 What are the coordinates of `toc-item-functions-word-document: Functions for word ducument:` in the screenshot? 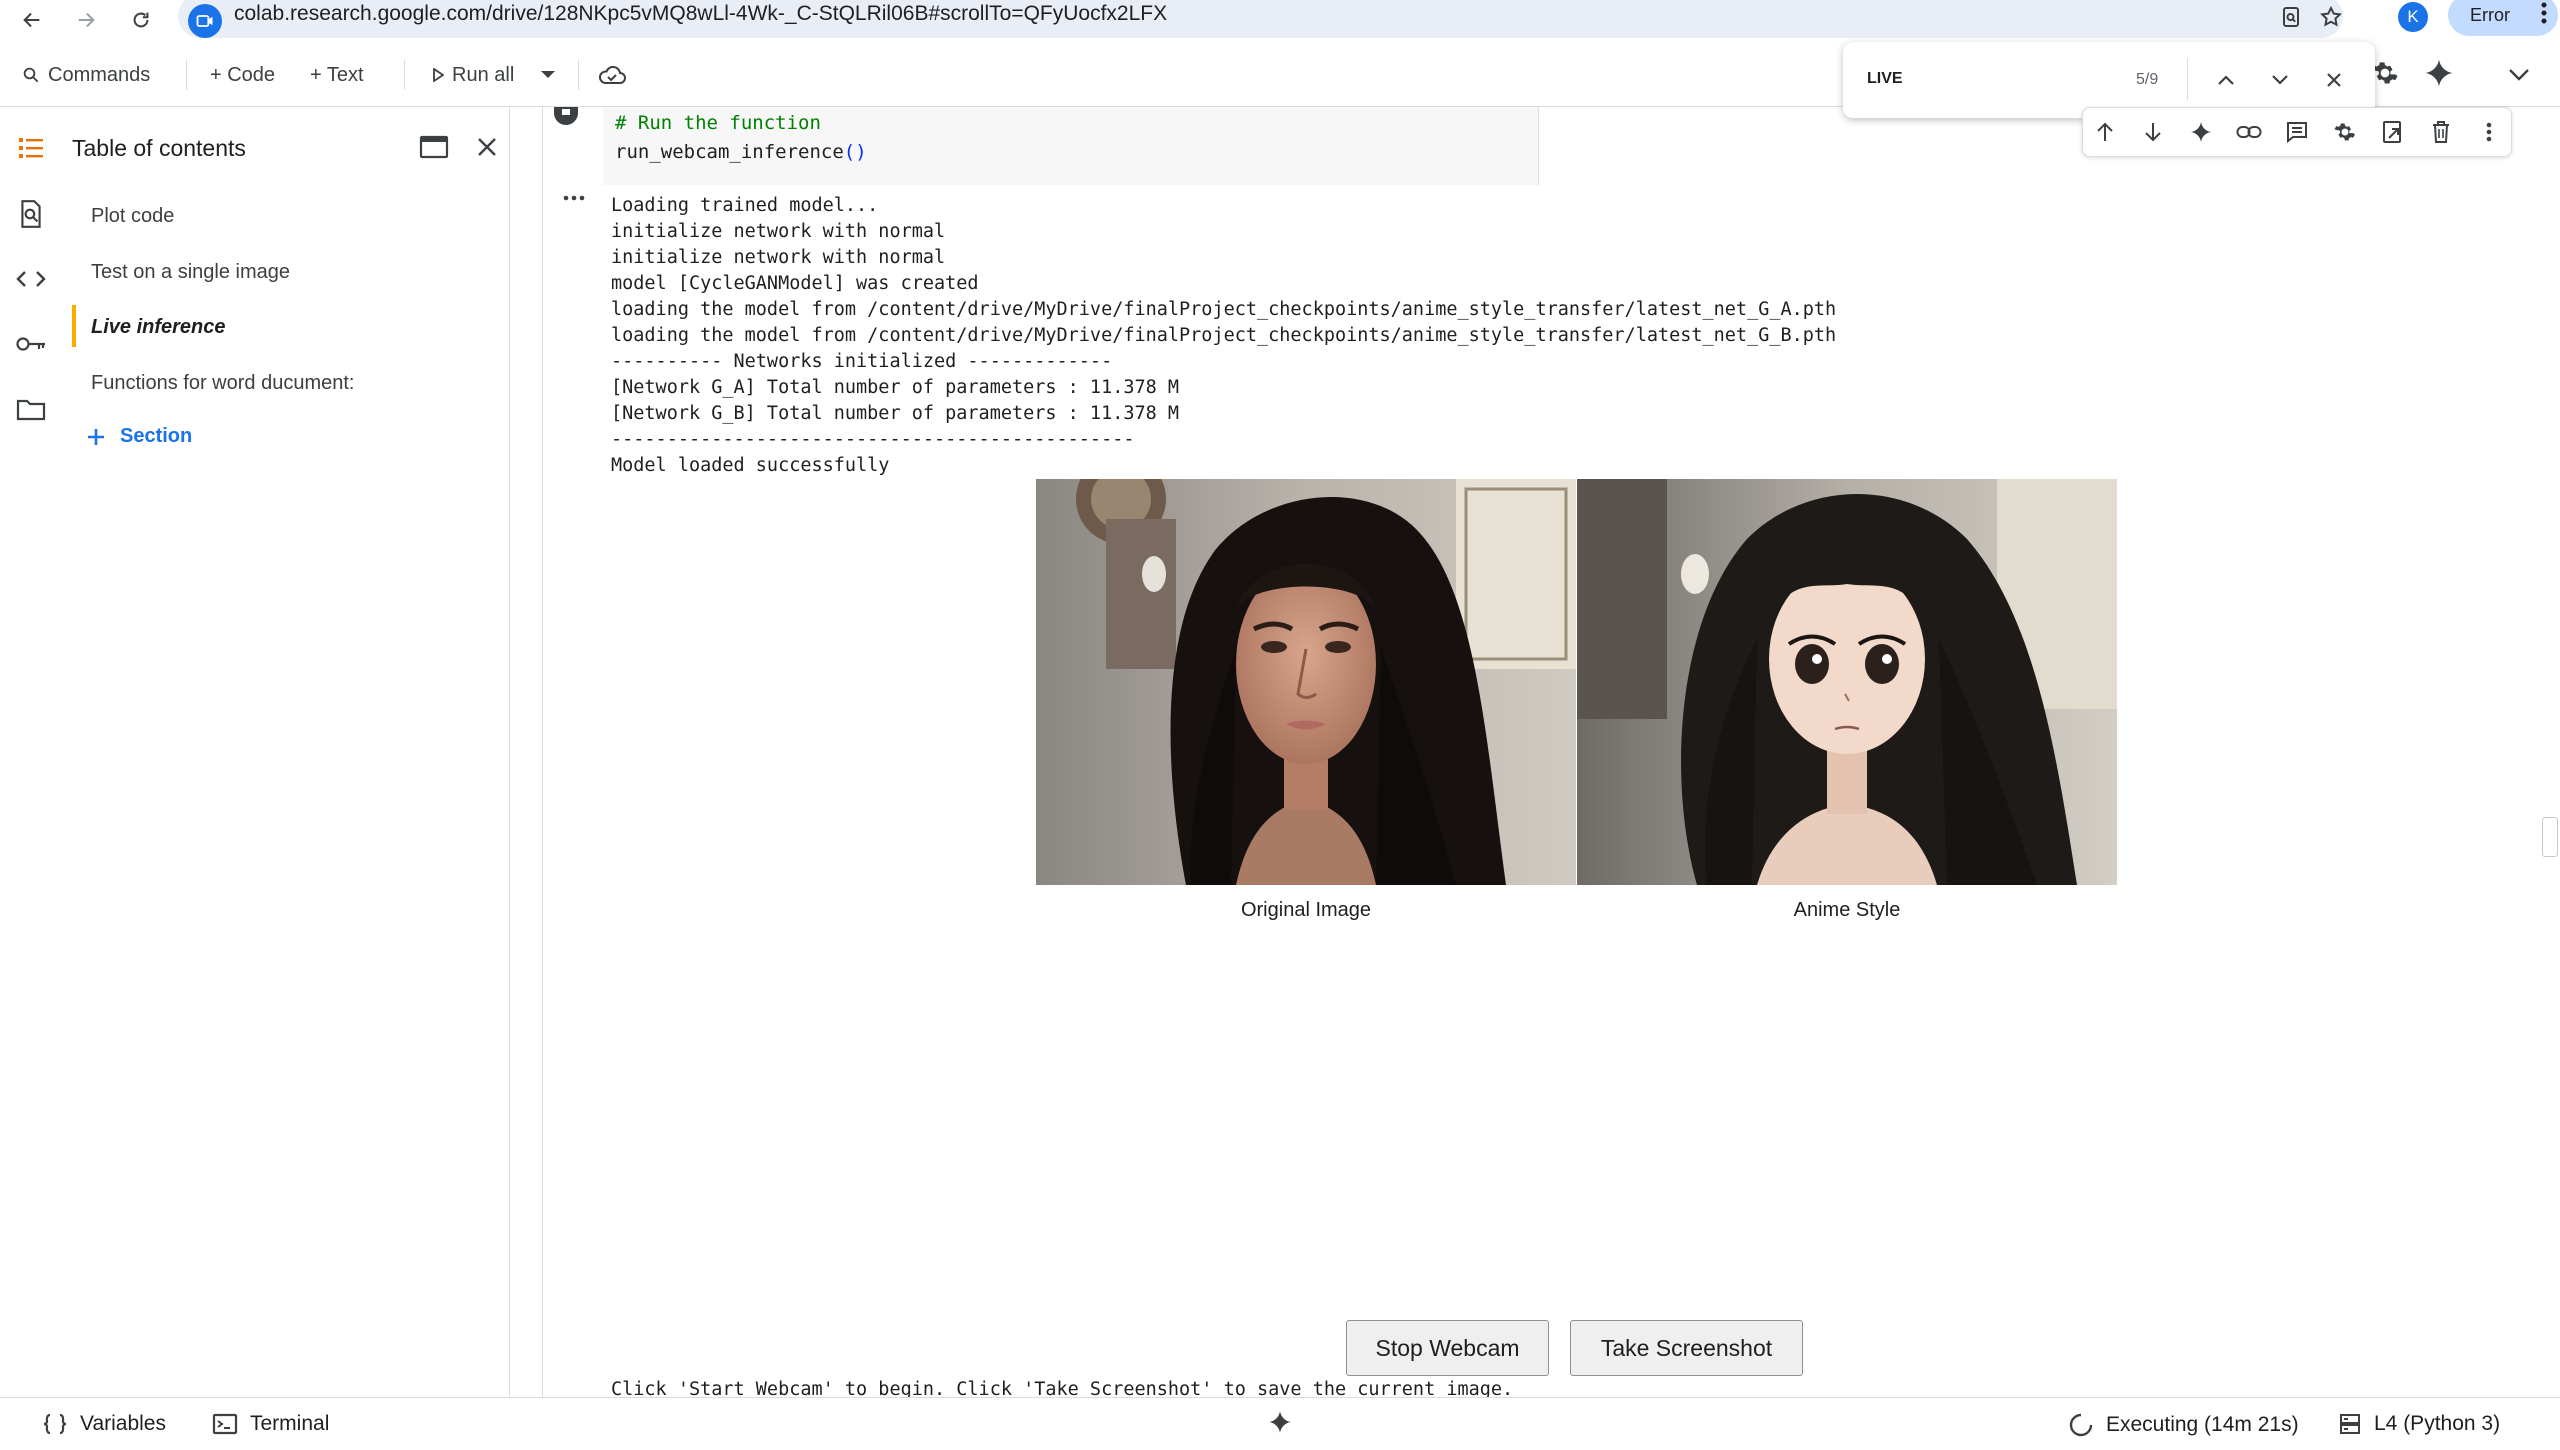 It's located at (222, 383).